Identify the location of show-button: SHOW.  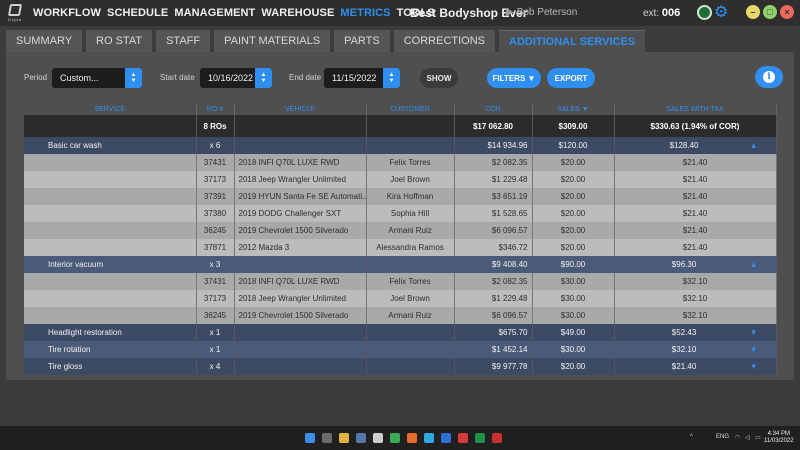
(439, 78).